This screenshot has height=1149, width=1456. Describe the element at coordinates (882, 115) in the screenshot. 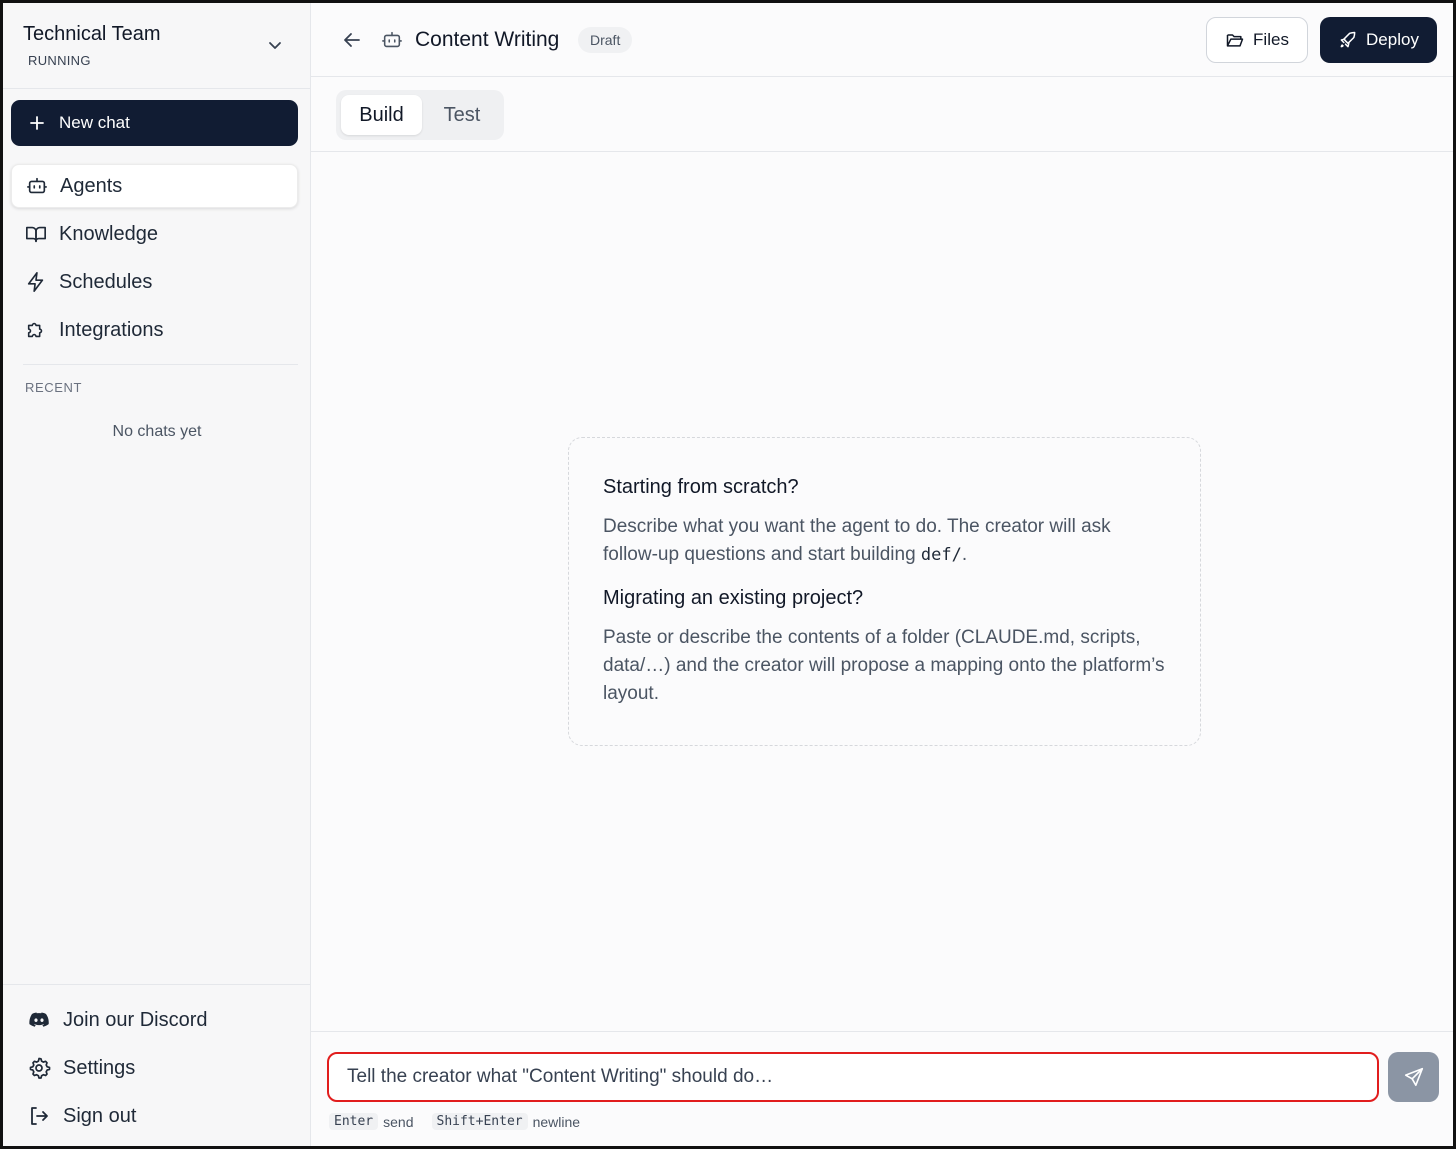

I see `tab-bar: Build Test` at that location.